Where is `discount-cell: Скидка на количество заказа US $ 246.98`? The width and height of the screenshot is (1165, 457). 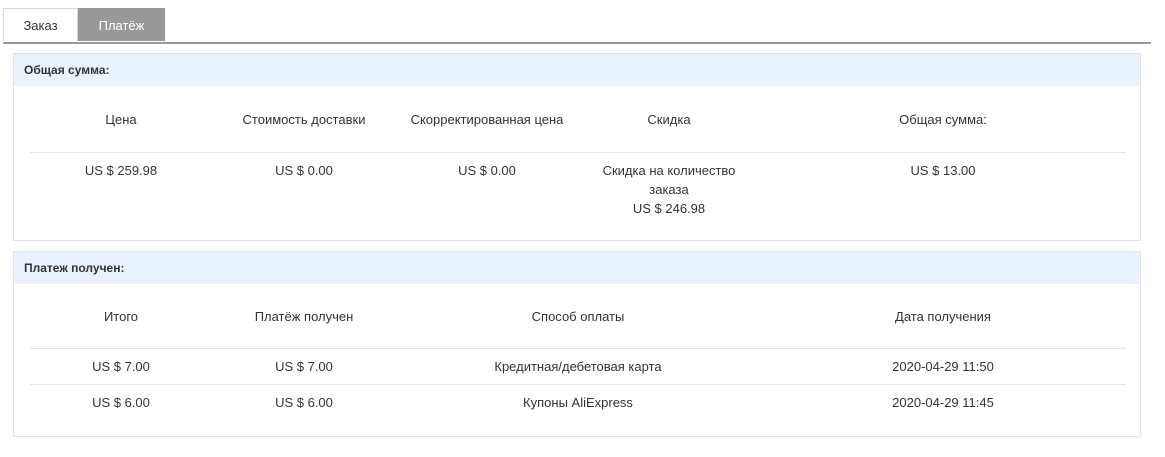
discount-cell: Скидка на количество заказа US $ 246.98 is located at coordinates (669, 197).